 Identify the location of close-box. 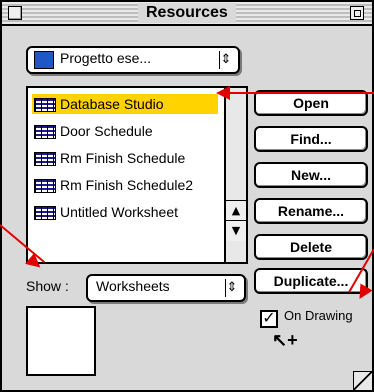
(15, 13).